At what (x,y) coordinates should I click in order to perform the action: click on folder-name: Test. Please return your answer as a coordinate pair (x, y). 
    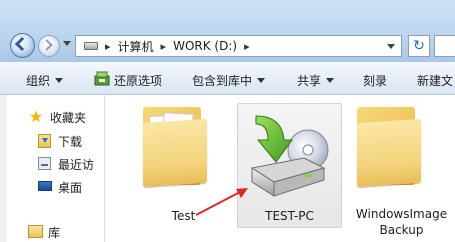
    Looking at the image, I should click on (183, 216).